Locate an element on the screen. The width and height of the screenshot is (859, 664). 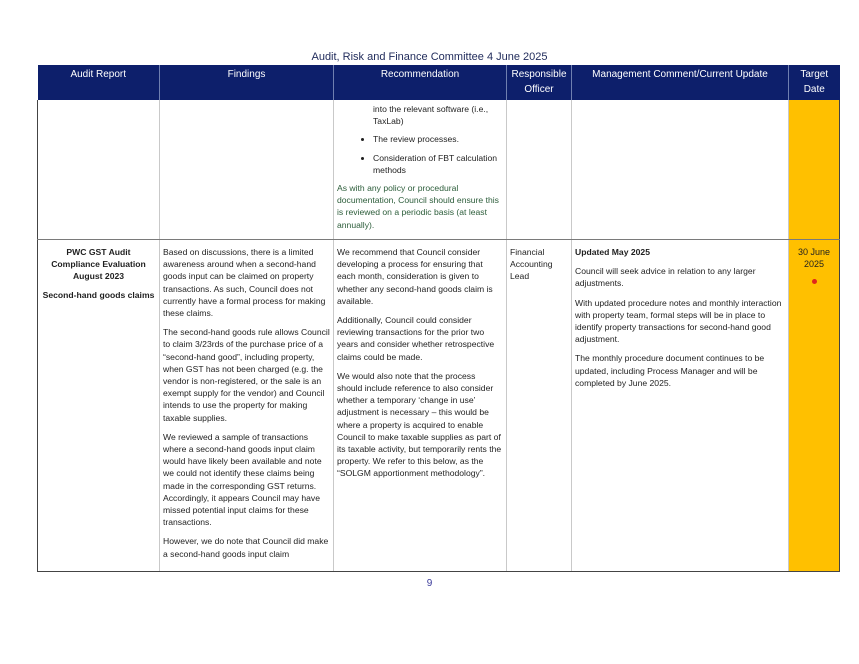
list-item: The review processes. is located at coordinates (438, 139).